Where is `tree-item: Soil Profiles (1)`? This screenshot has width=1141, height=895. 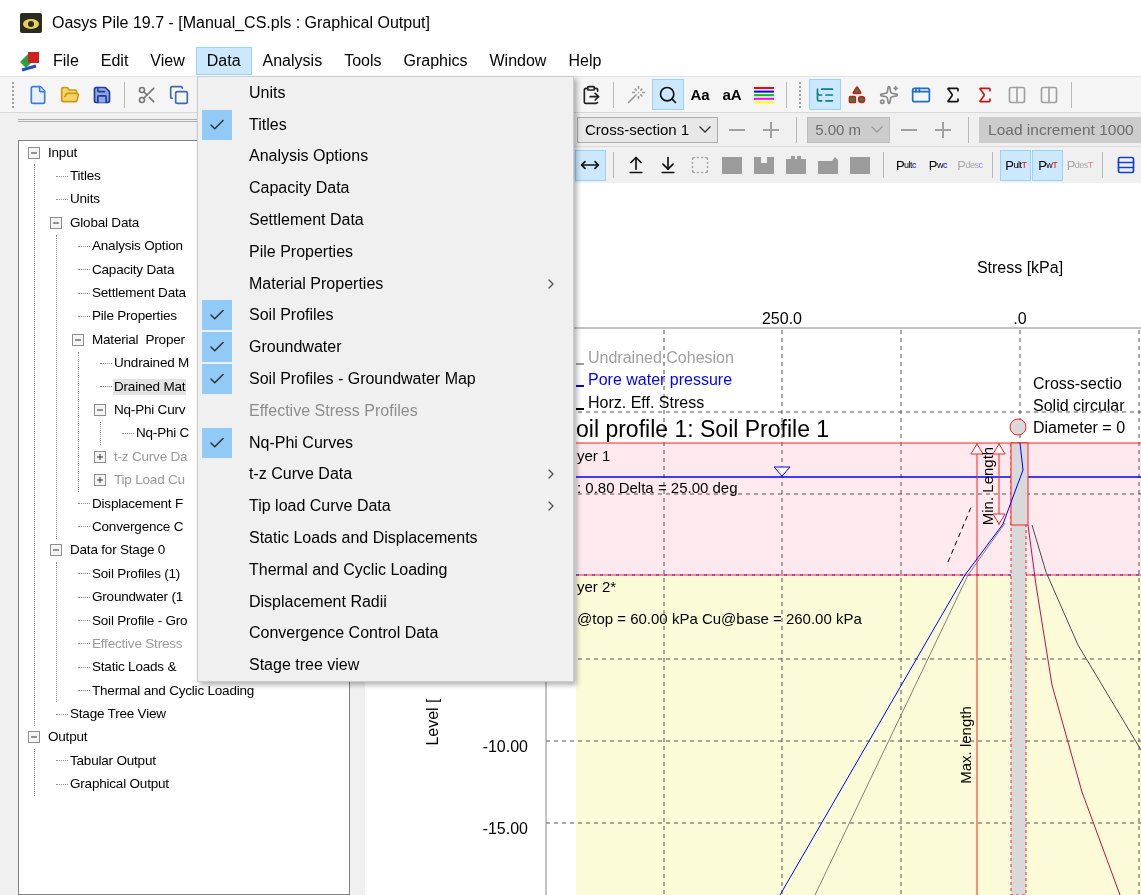
tree-item: Soil Profiles (1) is located at coordinates (136, 573).